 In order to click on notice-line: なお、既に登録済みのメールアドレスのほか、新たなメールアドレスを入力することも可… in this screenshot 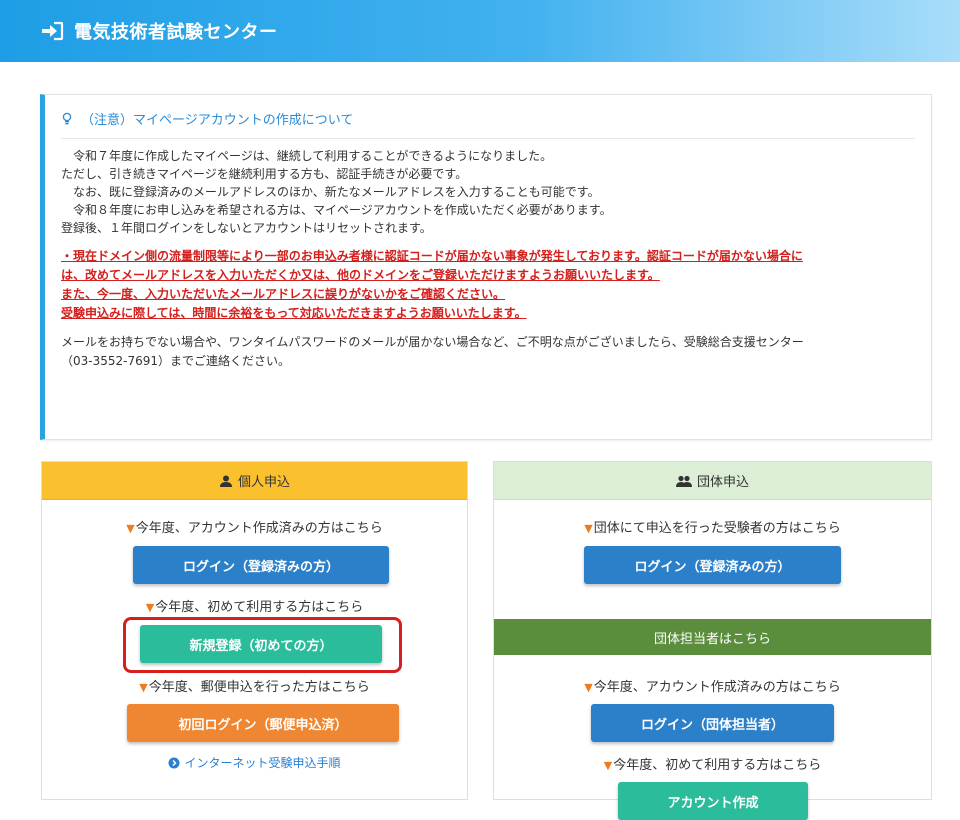, I will do `click(336, 192)`.